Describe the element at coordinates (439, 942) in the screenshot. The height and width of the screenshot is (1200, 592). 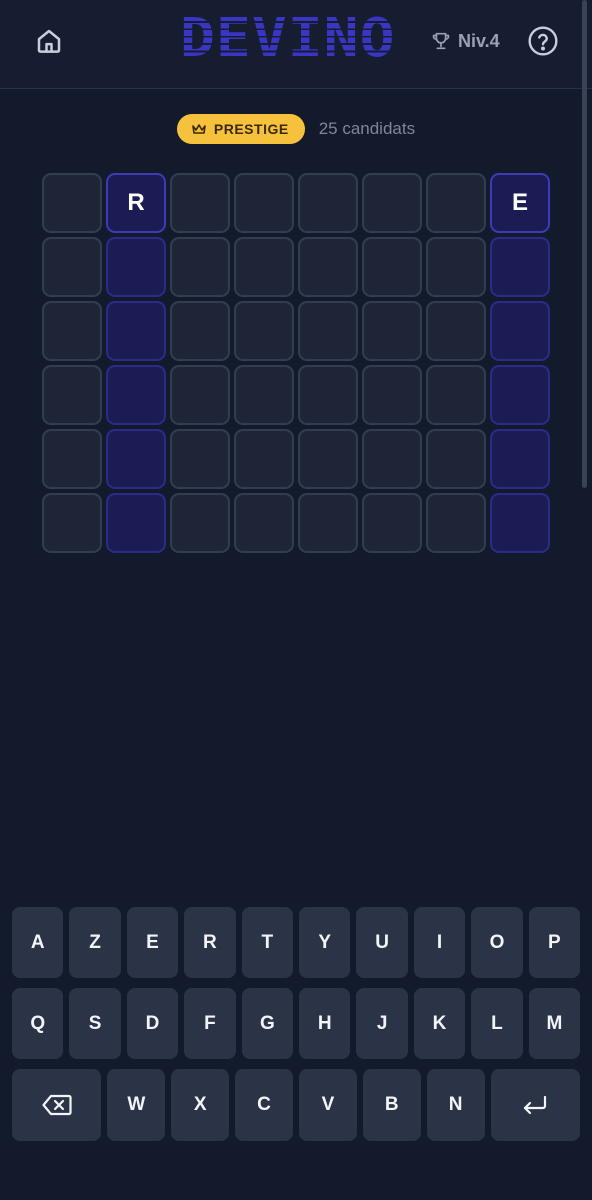
I see `key-i: I` at that location.